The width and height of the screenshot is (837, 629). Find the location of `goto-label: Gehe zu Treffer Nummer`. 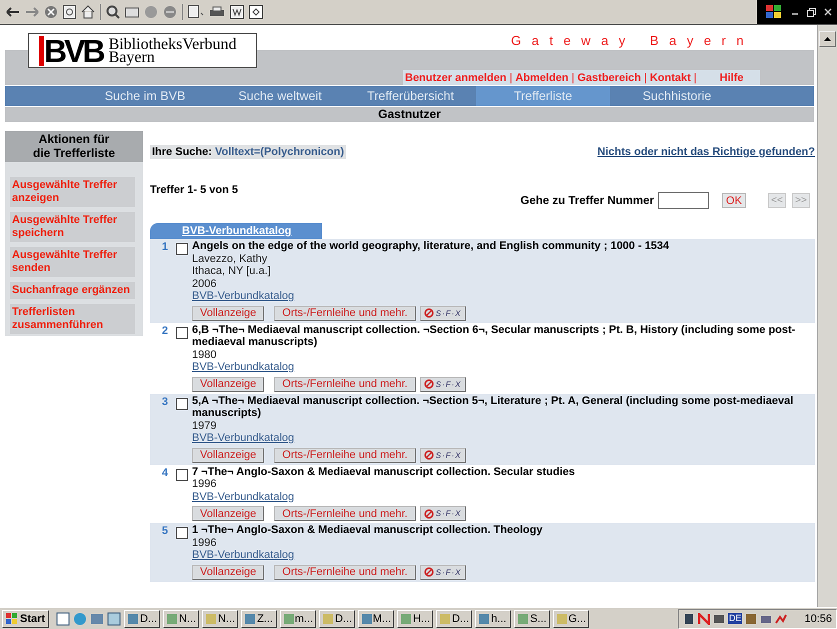

goto-label: Gehe zu Treffer Nummer is located at coordinates (587, 200).